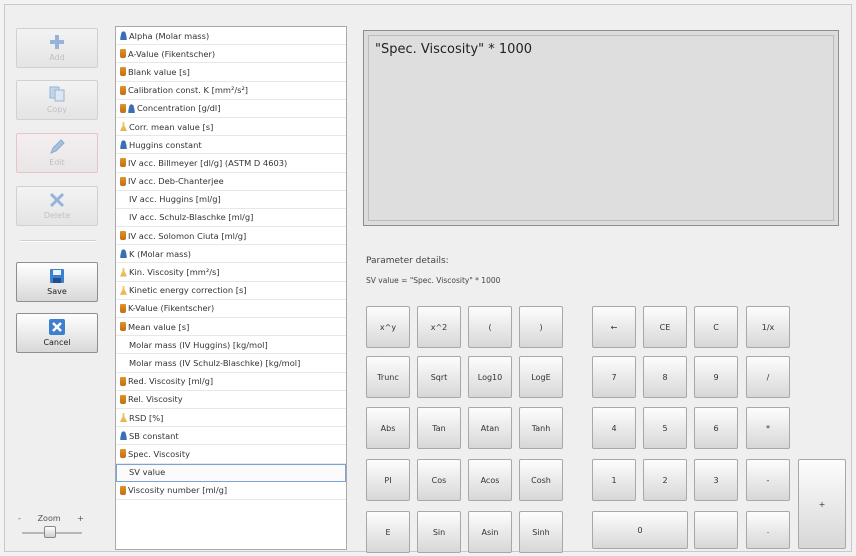 The height and width of the screenshot is (556, 856). I want to click on parameter-item: IV acc. Huggins [ml/g], so click(231, 200).